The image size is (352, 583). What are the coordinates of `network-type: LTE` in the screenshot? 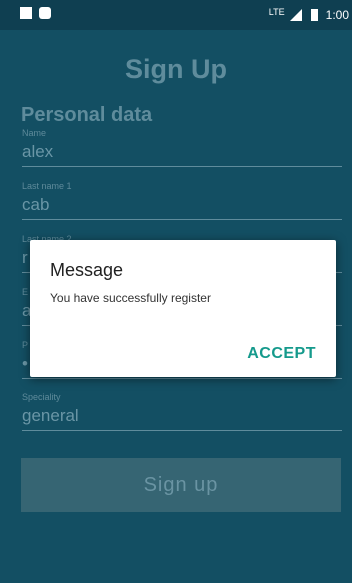 It's located at (276, 12).